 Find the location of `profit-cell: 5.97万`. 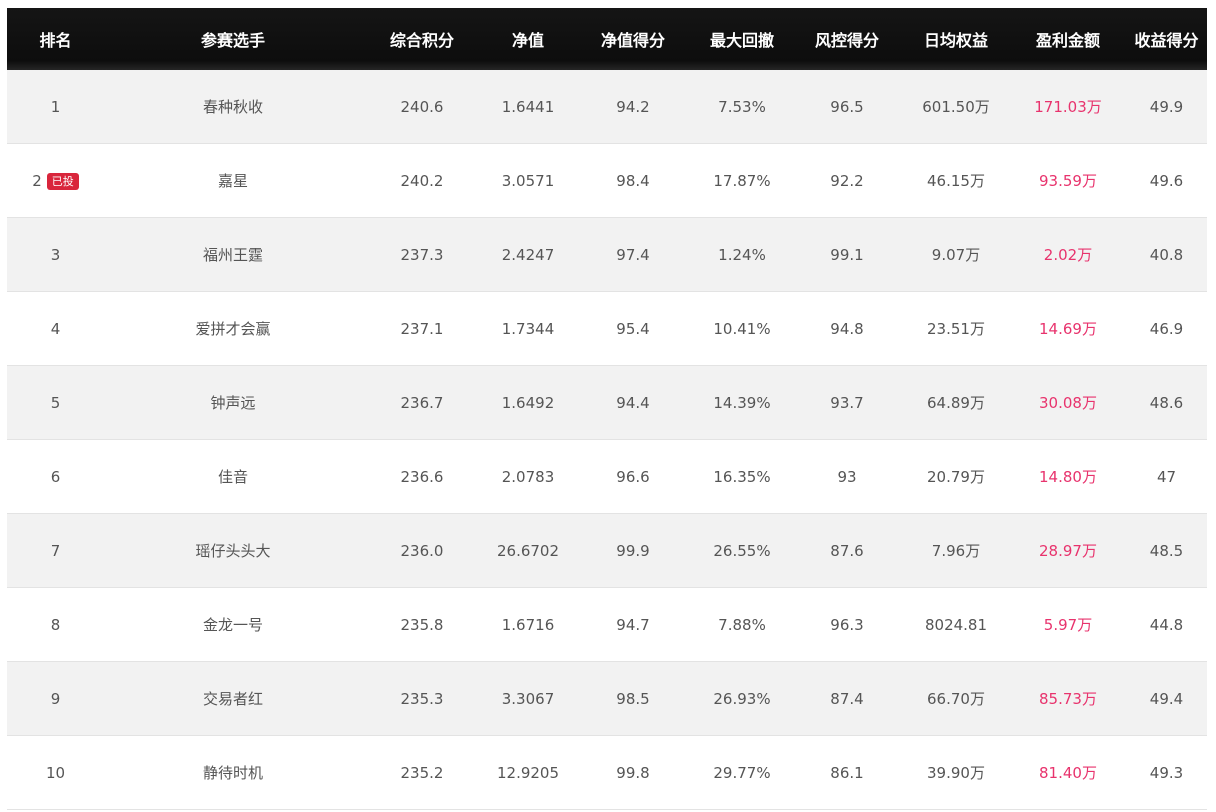

profit-cell: 5.97万 is located at coordinates (1068, 624).